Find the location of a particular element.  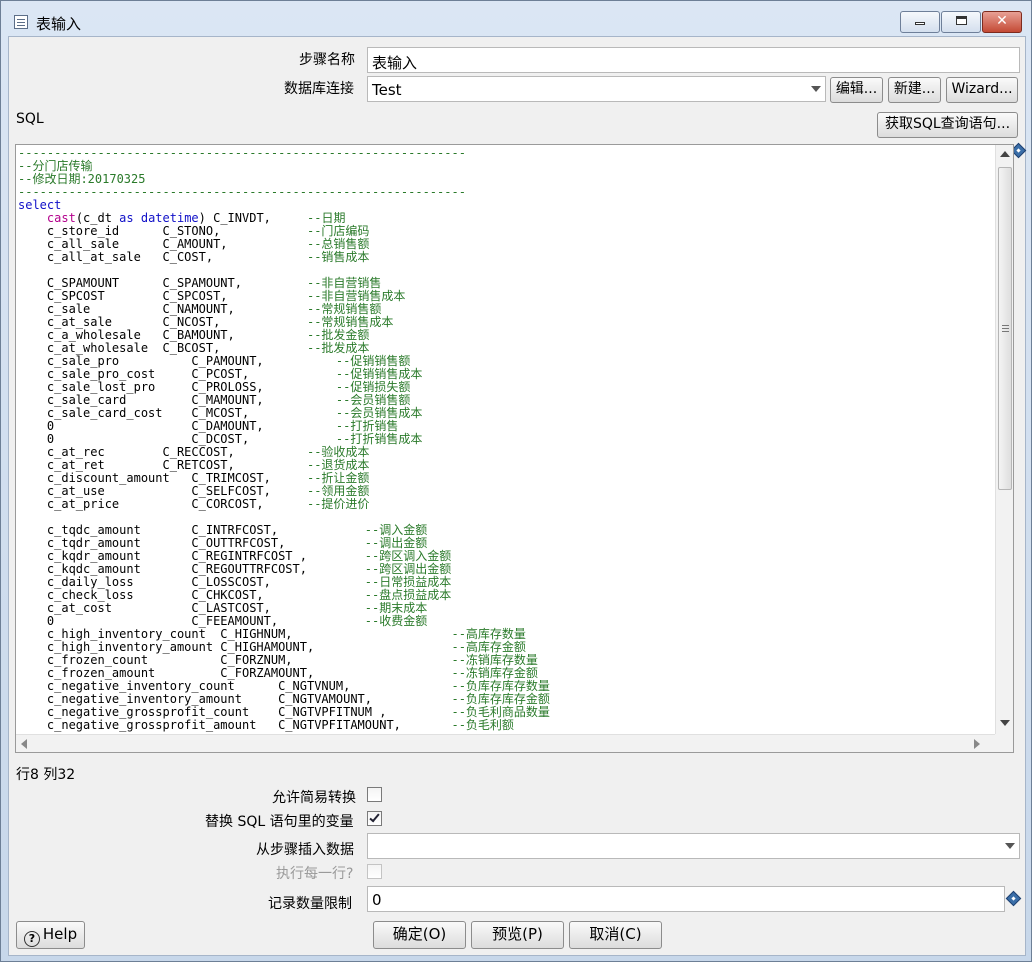

sql-line: c_at_price C_CORCOST, --提价进价 is located at coordinates (194, 504).